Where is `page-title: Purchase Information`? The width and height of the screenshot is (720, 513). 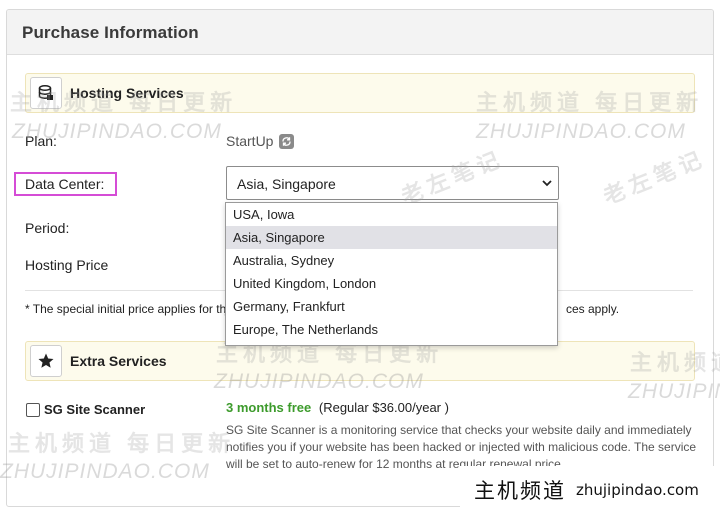
page-title: Purchase Information is located at coordinates (110, 32).